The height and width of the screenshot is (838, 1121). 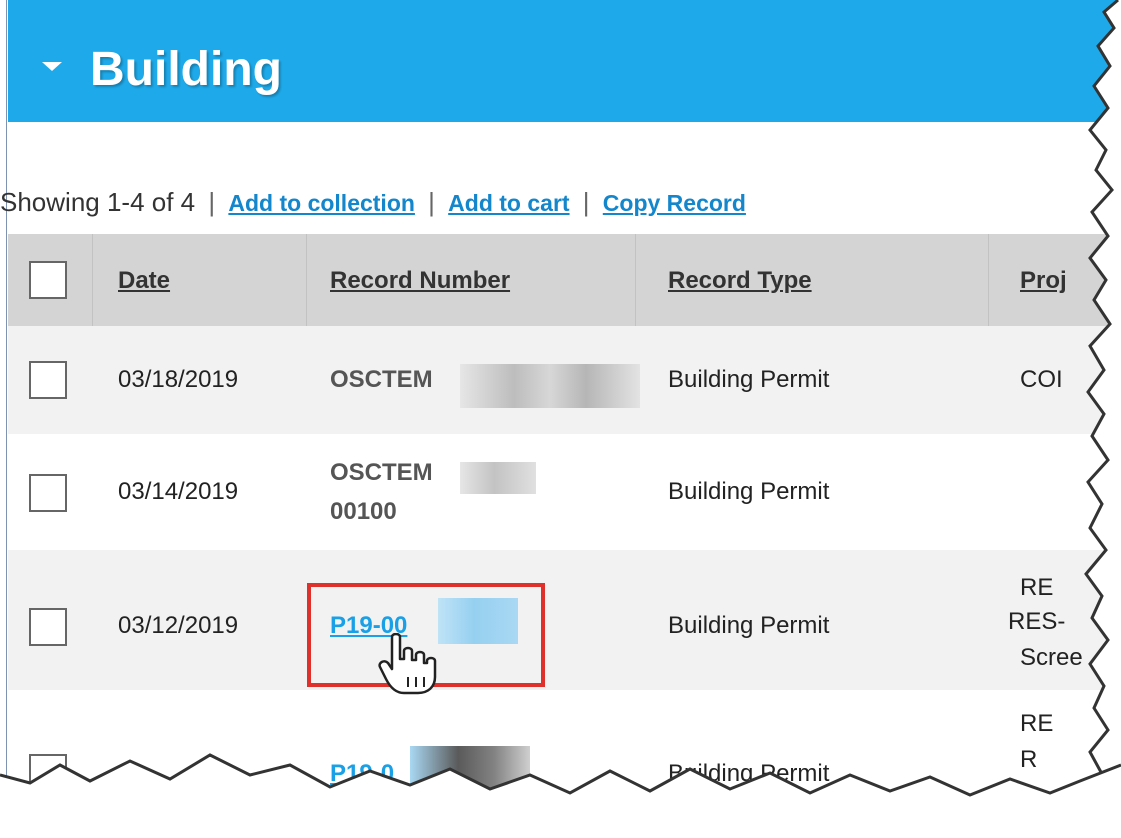 What do you see at coordinates (674, 203) in the screenshot?
I see `copy-record-link: Copy Record` at bounding box center [674, 203].